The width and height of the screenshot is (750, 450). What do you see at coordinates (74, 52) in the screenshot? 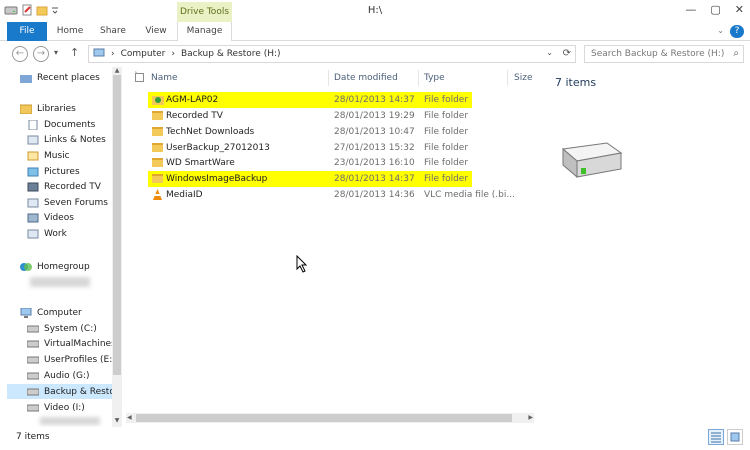
I see `up-button: ↑` at bounding box center [74, 52].